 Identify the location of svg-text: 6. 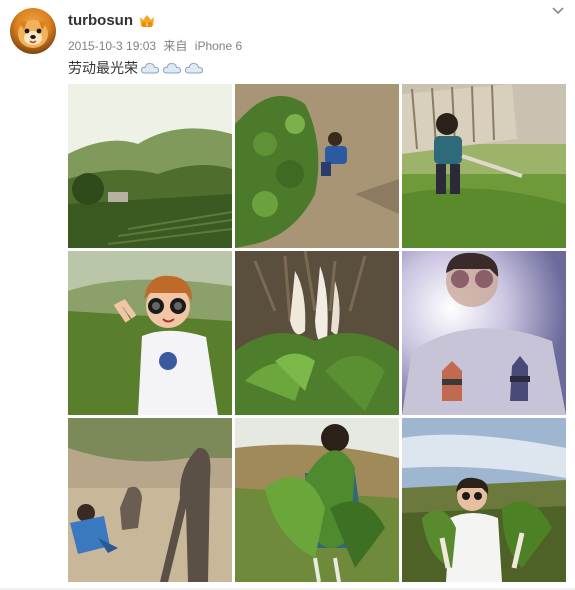
(147, 24).